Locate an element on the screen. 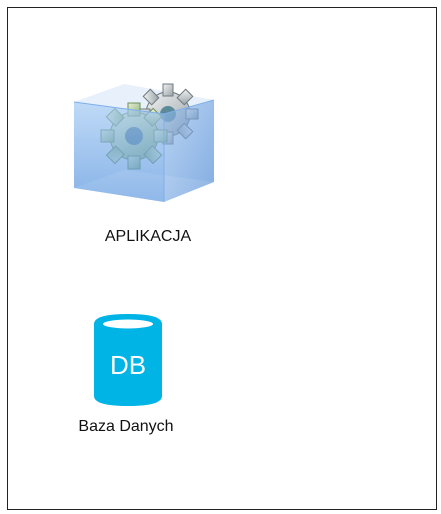  database-cylinder-icon: DB is located at coordinates (128, 360).